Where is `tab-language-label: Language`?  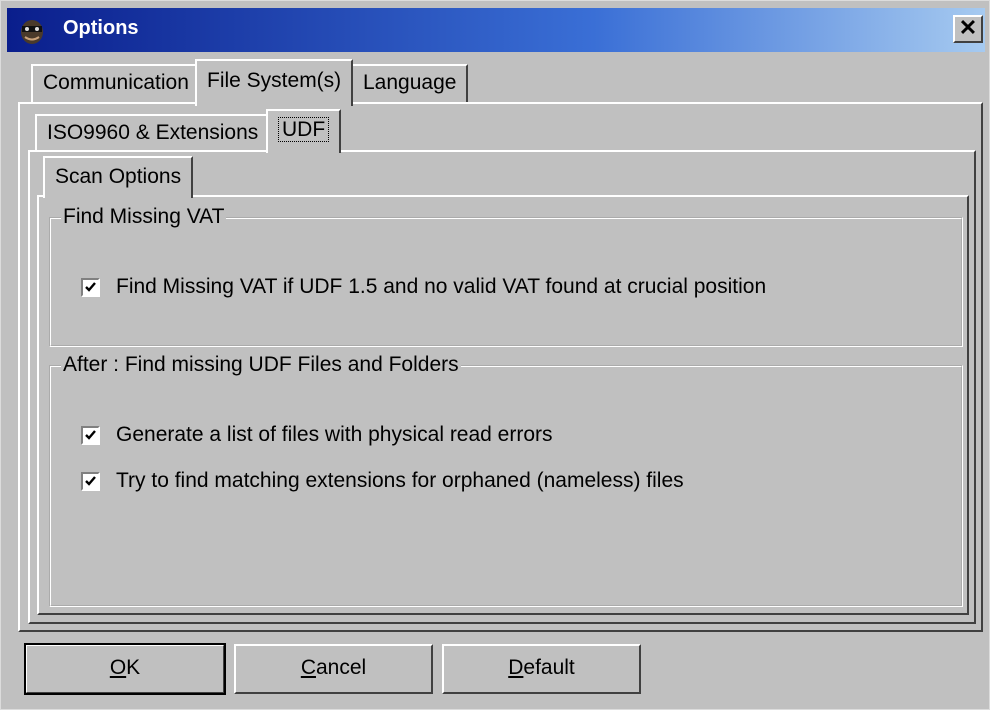 tab-language-label: Language is located at coordinates (410, 82).